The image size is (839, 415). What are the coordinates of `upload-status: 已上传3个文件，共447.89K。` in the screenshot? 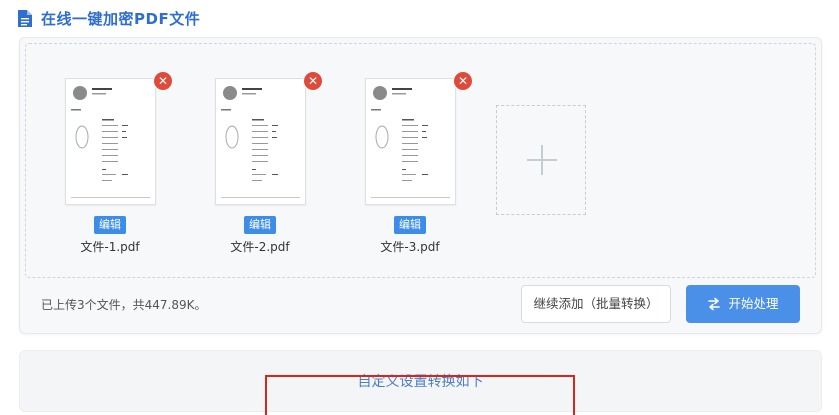 It's located at (124, 305).